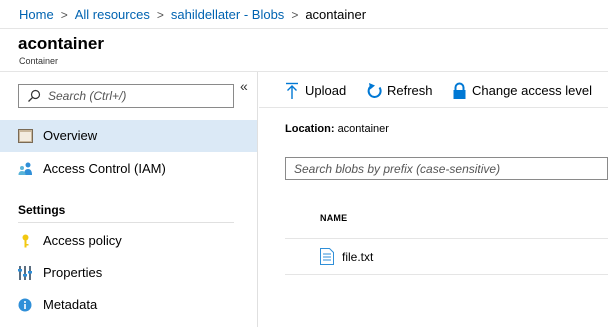 This screenshot has width=608, height=327. Describe the element at coordinates (34, 95) in the screenshot. I see `search-icon` at that location.